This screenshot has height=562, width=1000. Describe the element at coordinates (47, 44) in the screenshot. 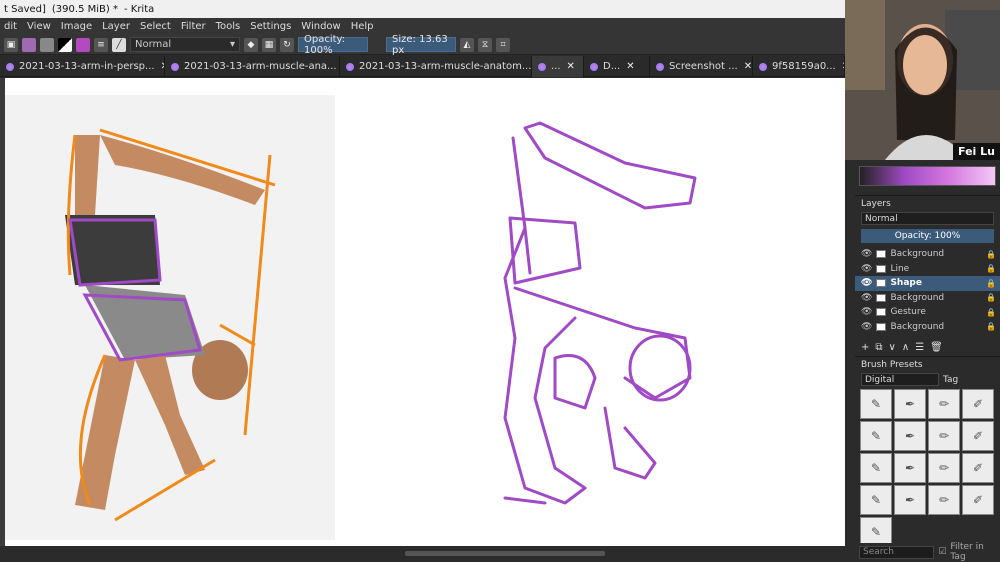

I see `pattern-icon` at that location.